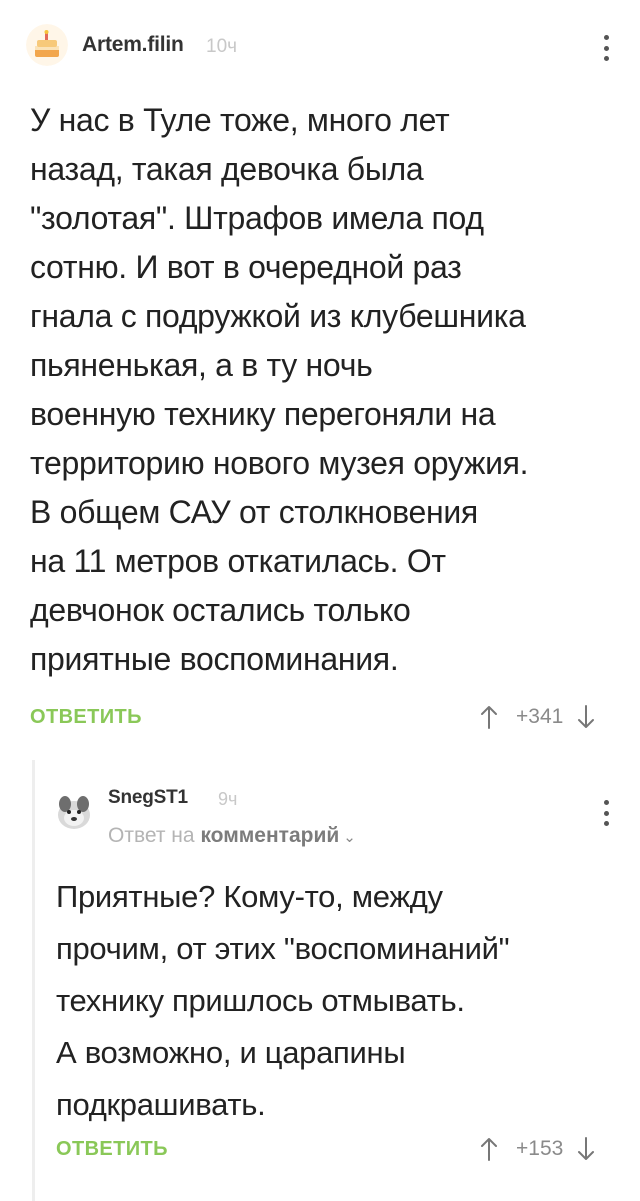 This screenshot has width=640, height=1201. I want to click on cake-icon, so click(47, 45).